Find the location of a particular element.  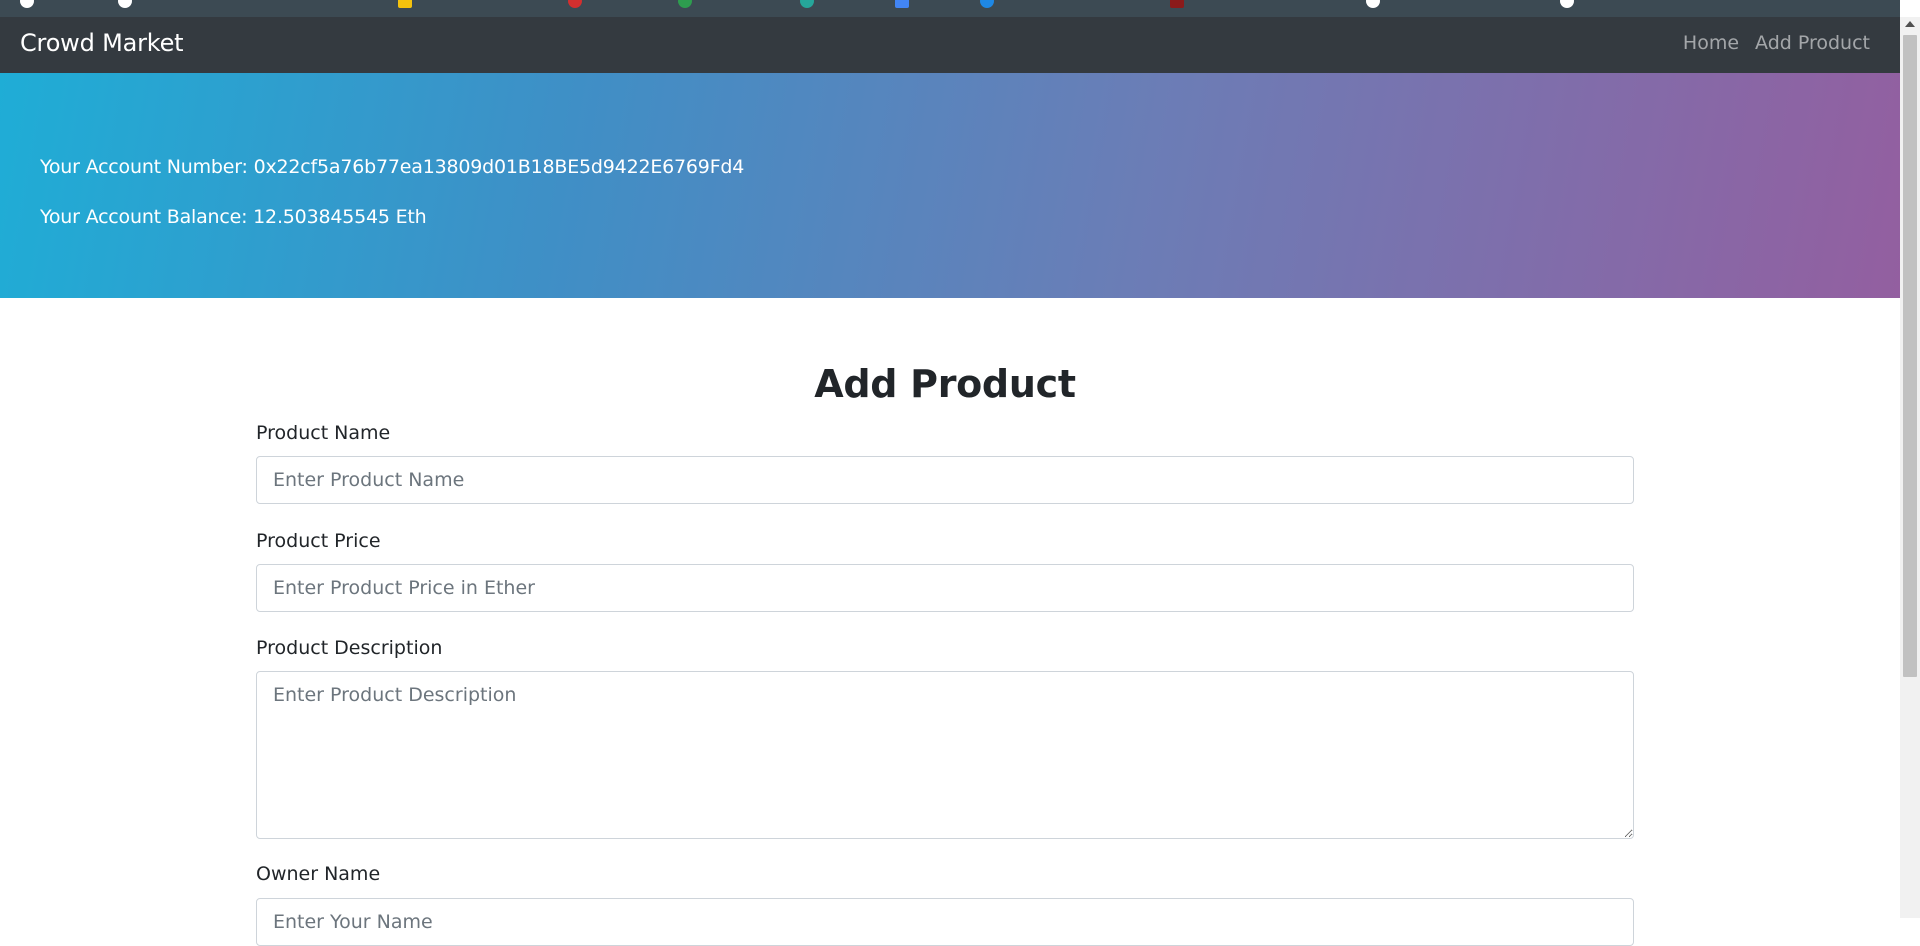

account-balance: Your Account Balance: 12.503845545 Eth is located at coordinates (233, 217).